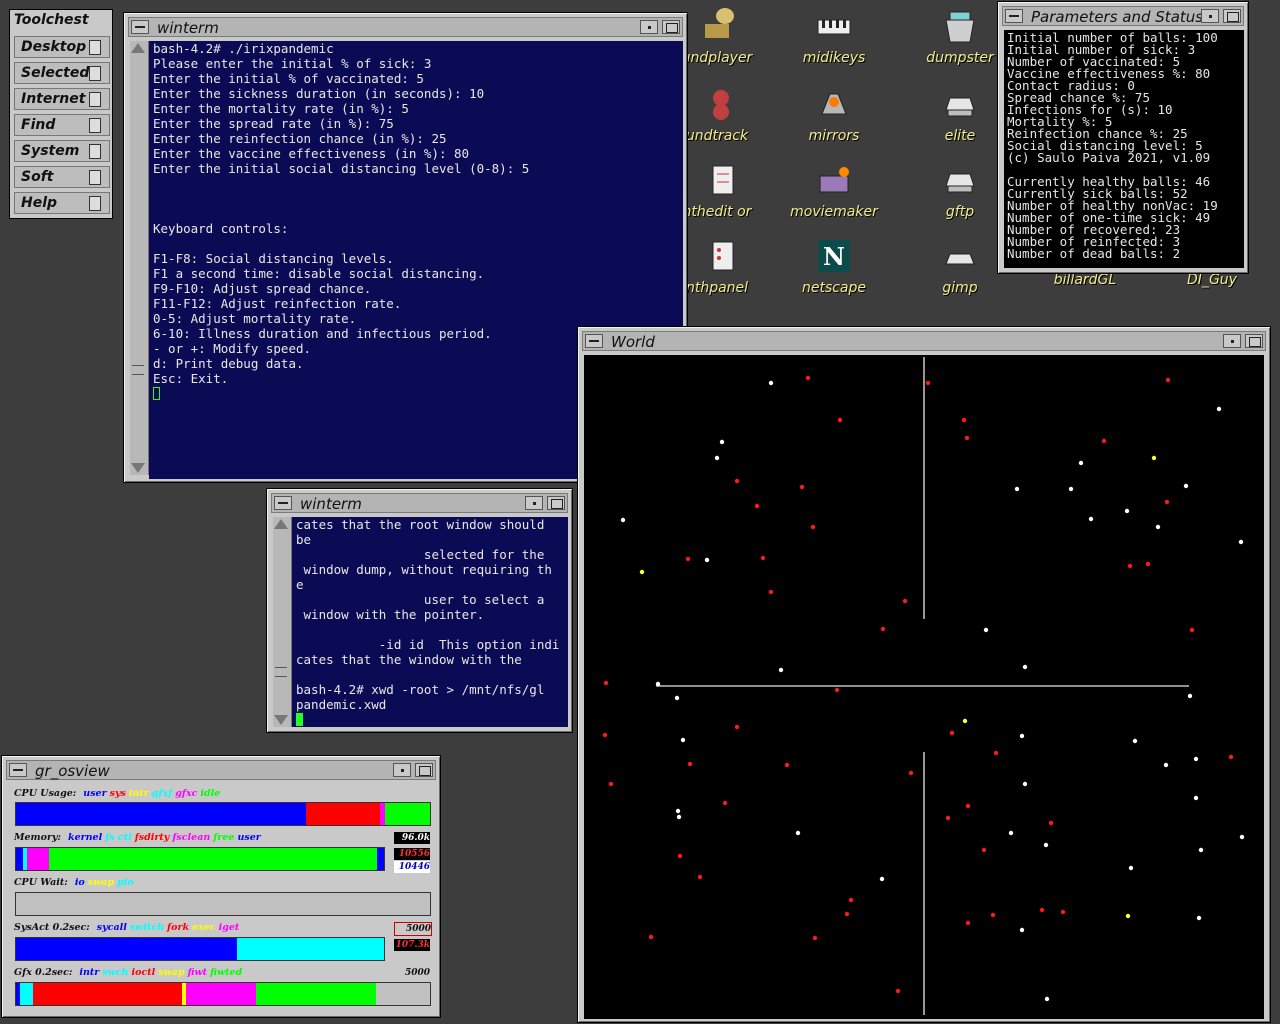 This screenshot has height=1024, width=1280. I want to click on desktop-icon-netscape: N netscape, so click(834, 266).